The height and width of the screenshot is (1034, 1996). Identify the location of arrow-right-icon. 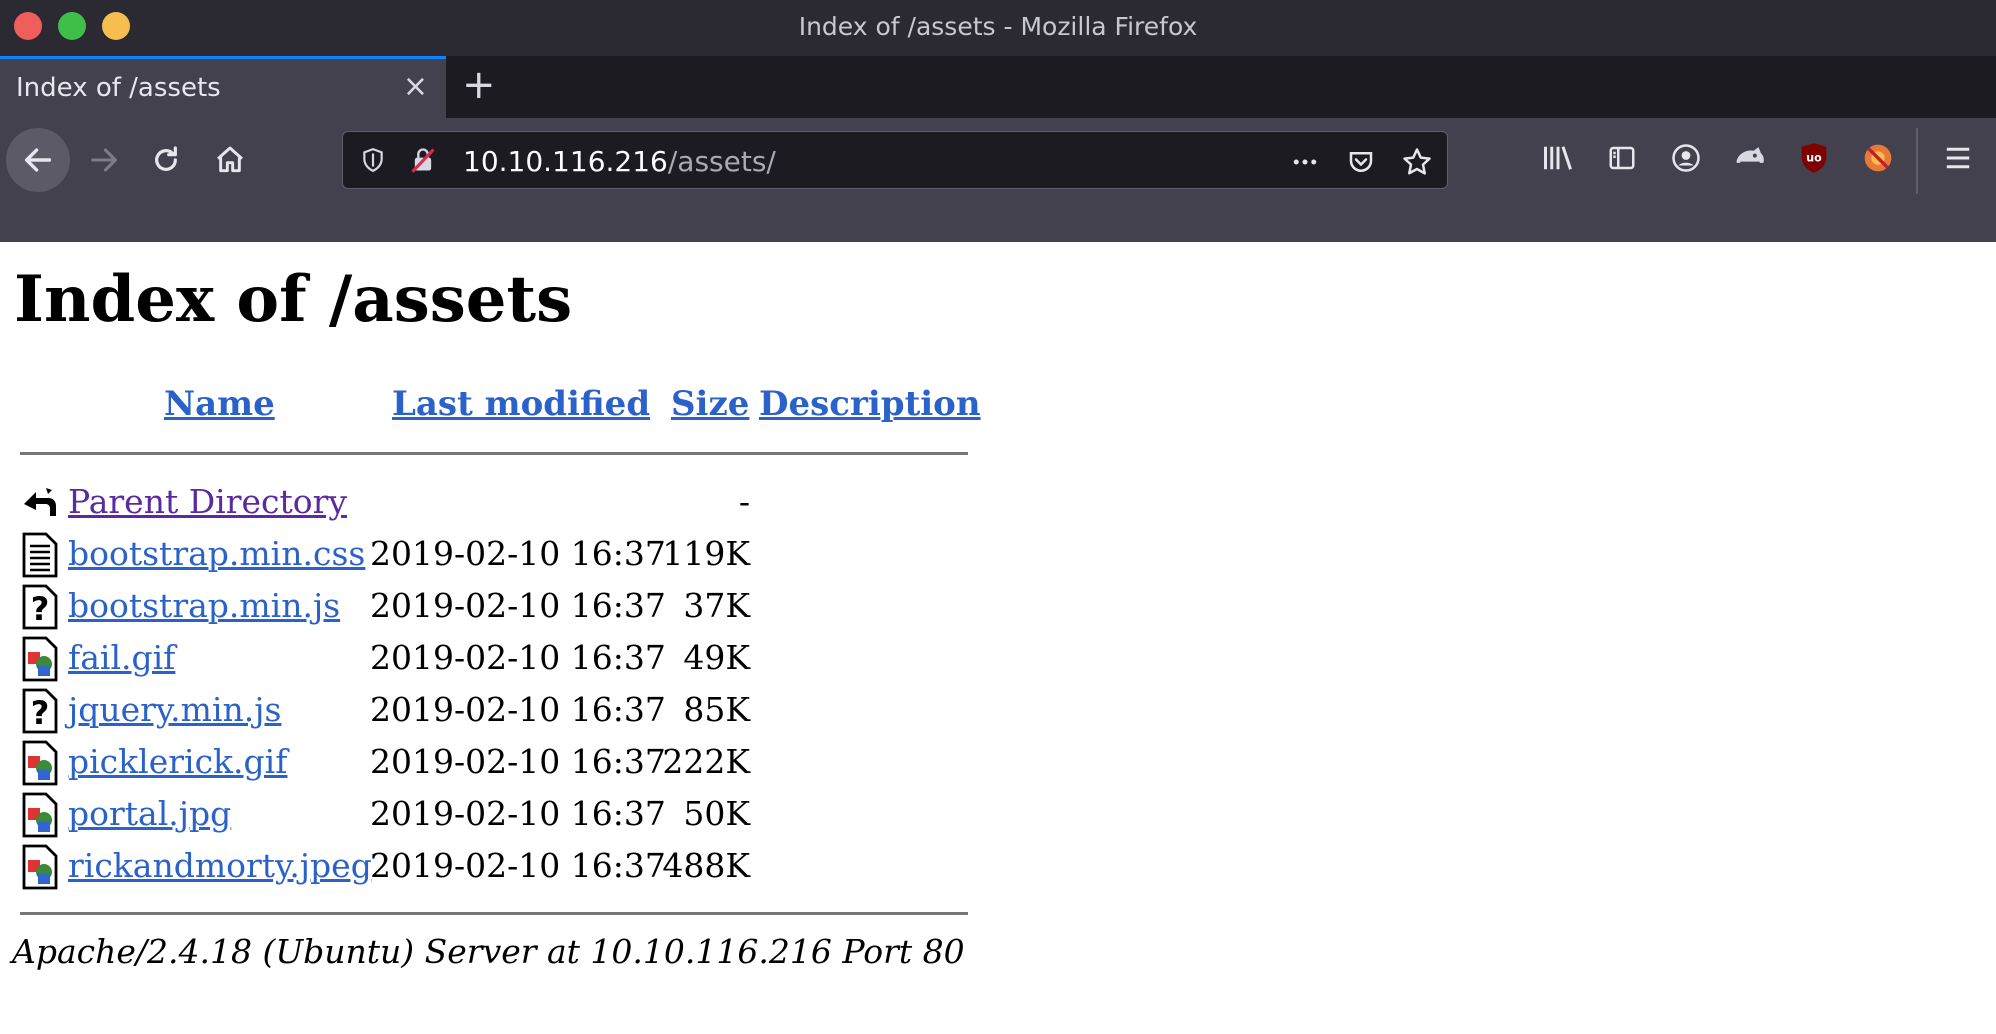
(104, 160).